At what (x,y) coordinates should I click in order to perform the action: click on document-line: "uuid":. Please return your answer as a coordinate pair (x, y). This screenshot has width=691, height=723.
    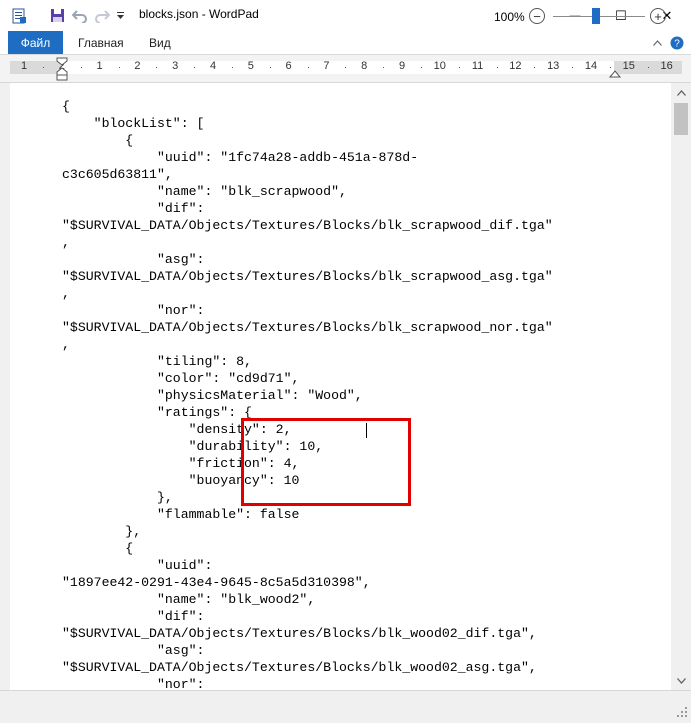
    Looking at the image, I should click on (307, 565).